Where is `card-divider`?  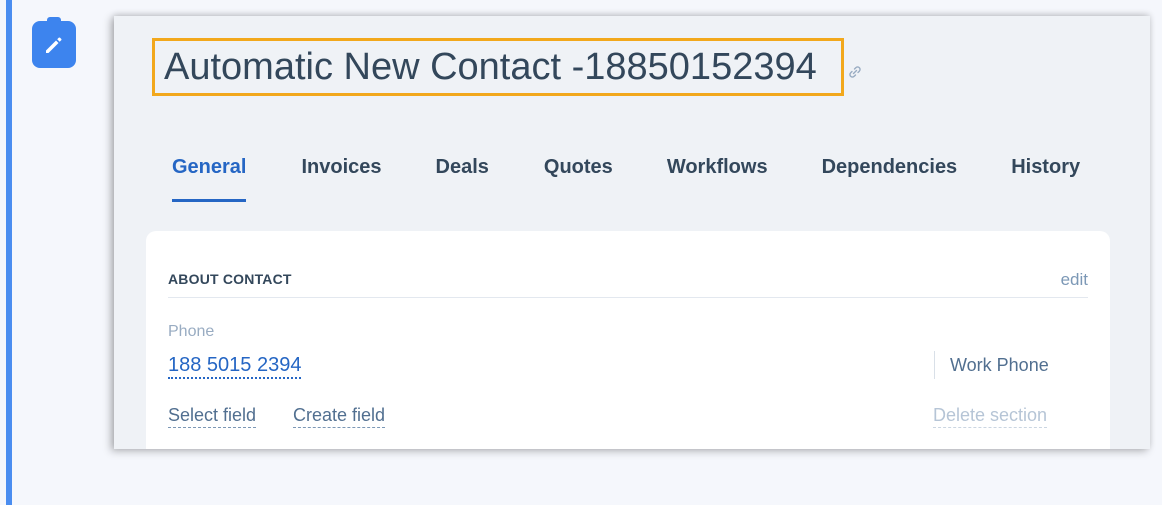
card-divider is located at coordinates (628, 297).